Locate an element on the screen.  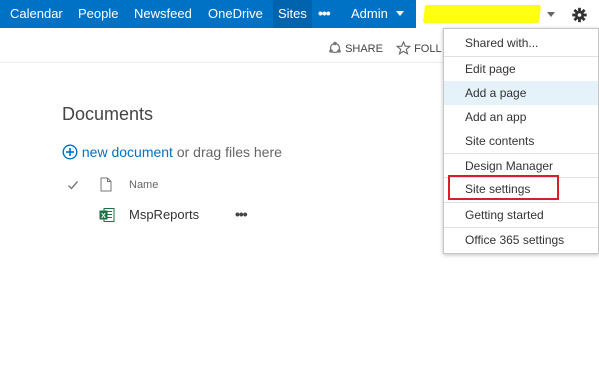
nav-people: People is located at coordinates (98, 14).